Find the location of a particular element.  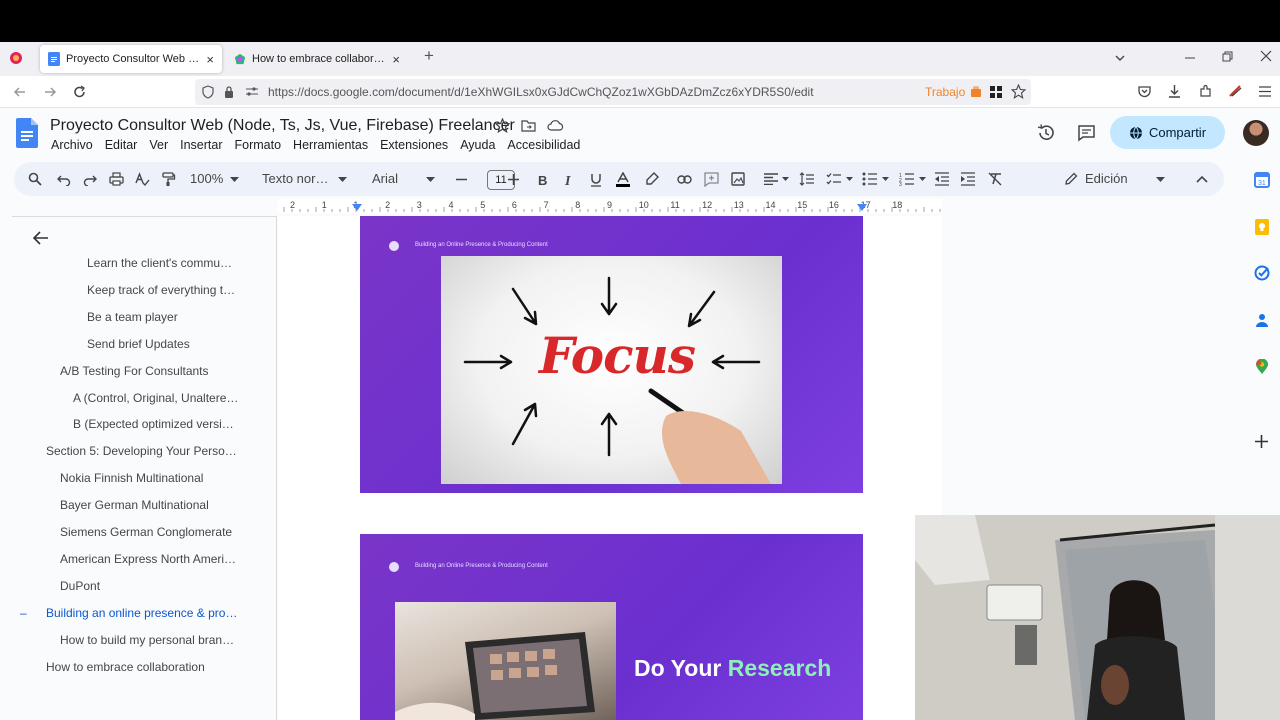

outline-item: Bayer German Multinational is located at coordinates (134, 505).